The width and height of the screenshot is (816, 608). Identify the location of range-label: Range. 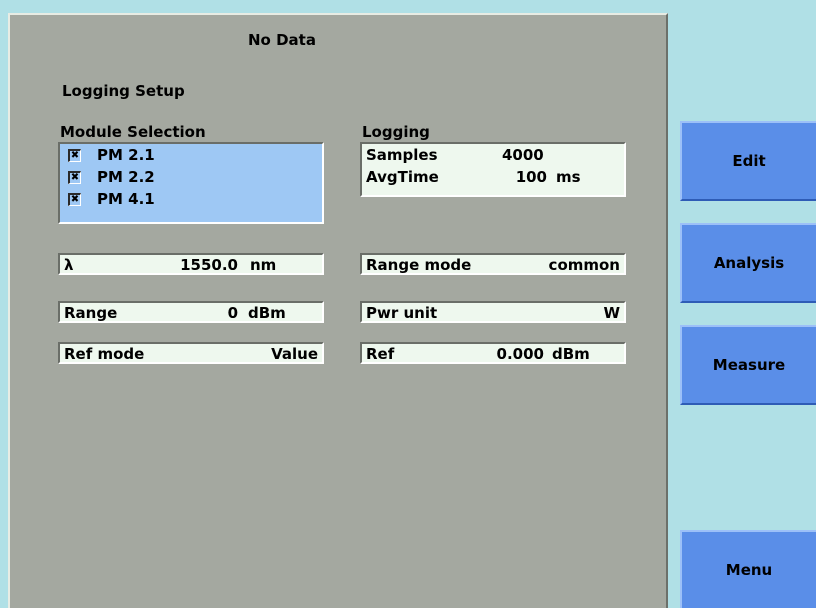
(91, 313).